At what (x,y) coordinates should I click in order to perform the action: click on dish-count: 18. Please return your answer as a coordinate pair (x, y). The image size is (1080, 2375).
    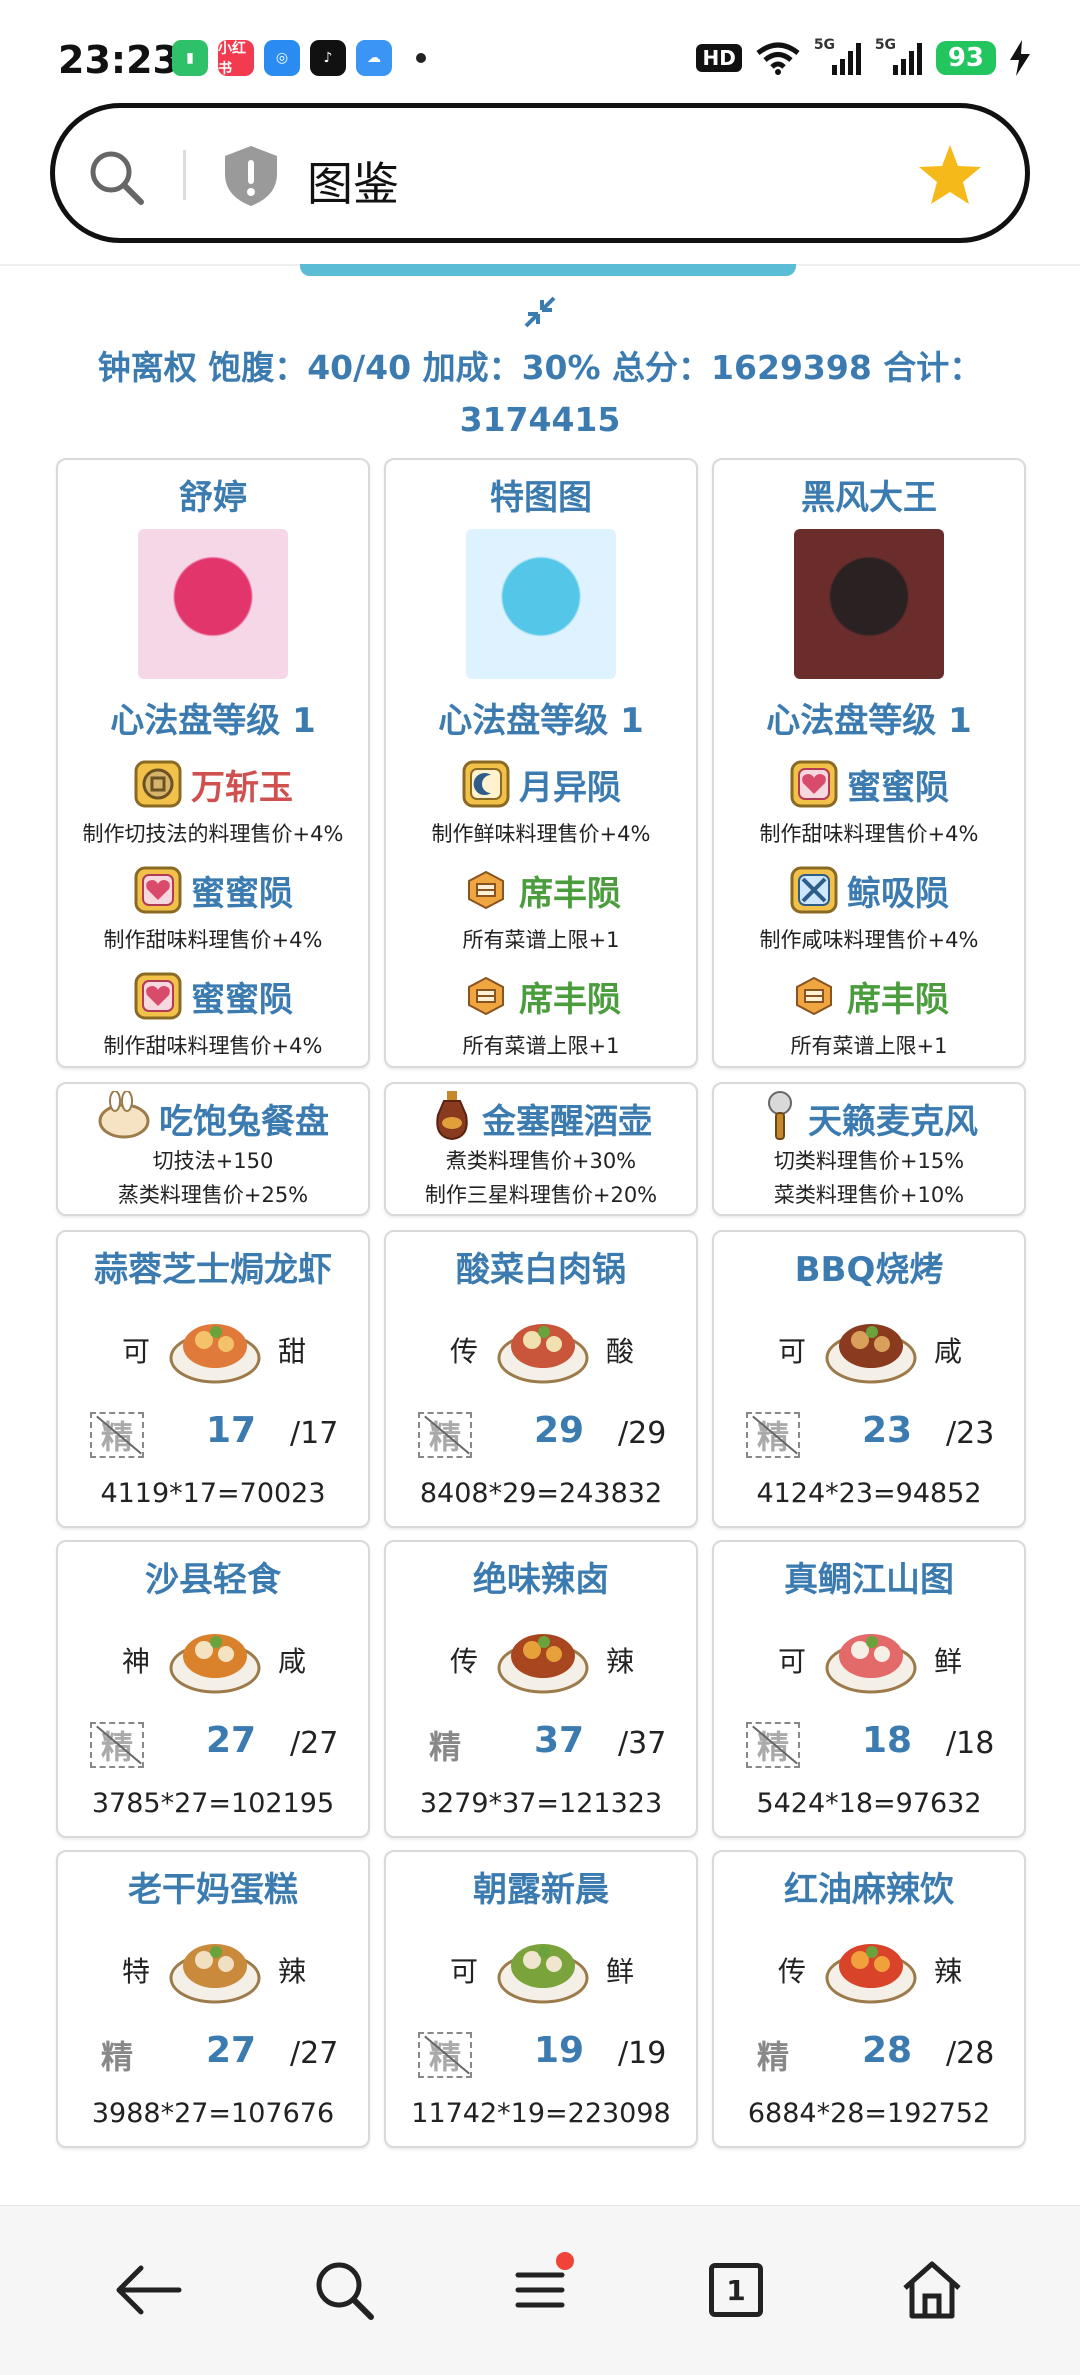
    Looking at the image, I should click on (887, 1740).